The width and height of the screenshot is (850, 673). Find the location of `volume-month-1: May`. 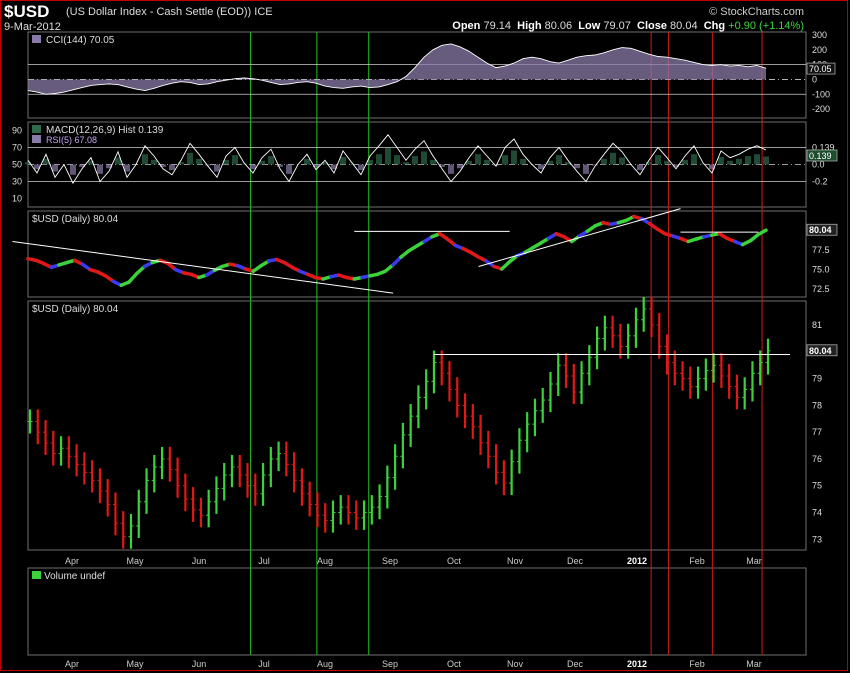

volume-month-1: May is located at coordinates (135, 664).